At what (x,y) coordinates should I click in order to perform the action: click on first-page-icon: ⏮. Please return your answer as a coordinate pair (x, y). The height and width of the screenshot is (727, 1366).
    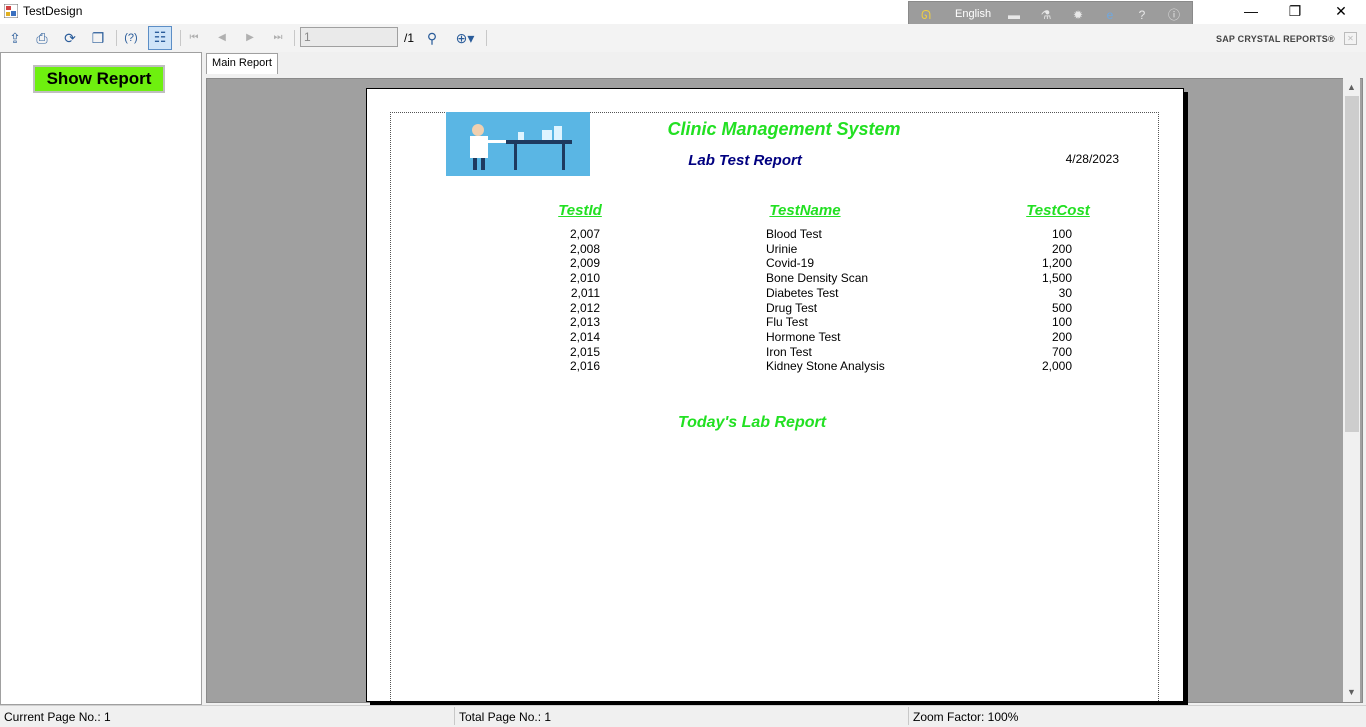
    Looking at the image, I should click on (194, 38).